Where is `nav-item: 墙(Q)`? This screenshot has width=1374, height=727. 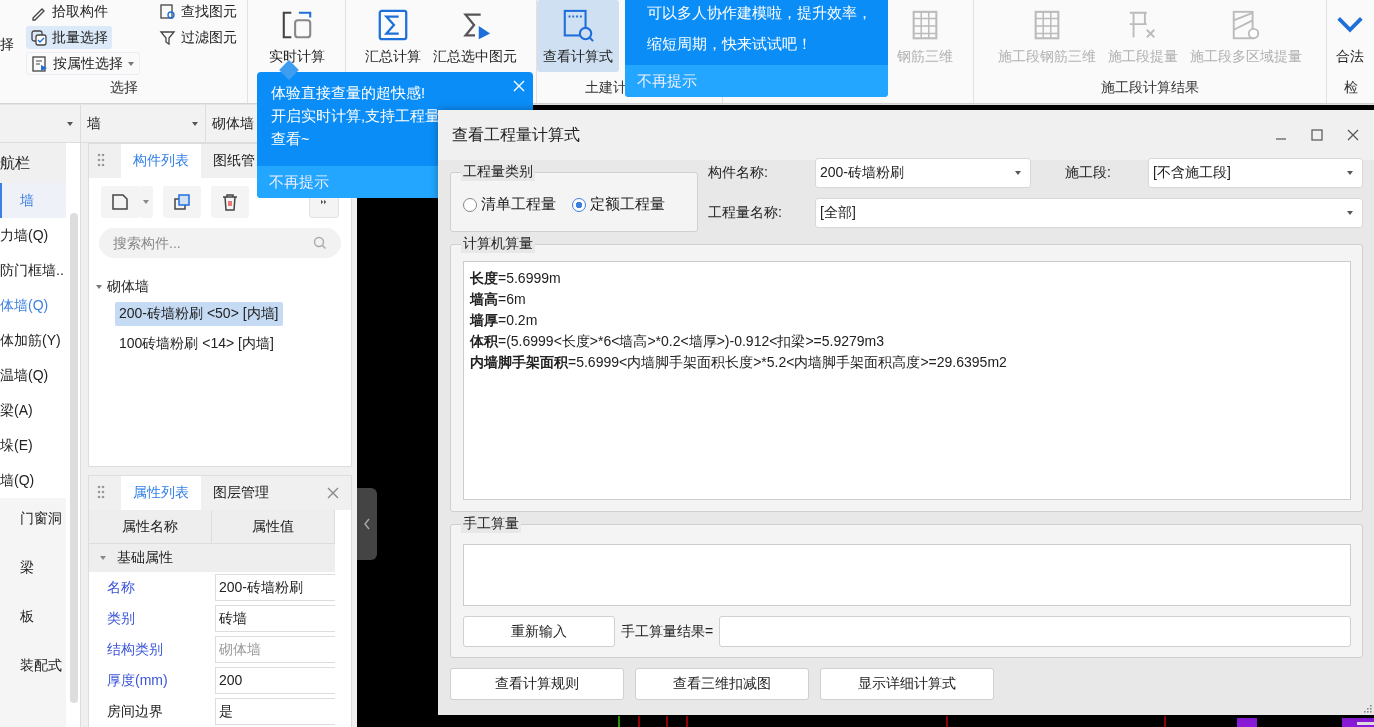
nav-item: 墙(Q) is located at coordinates (33, 480).